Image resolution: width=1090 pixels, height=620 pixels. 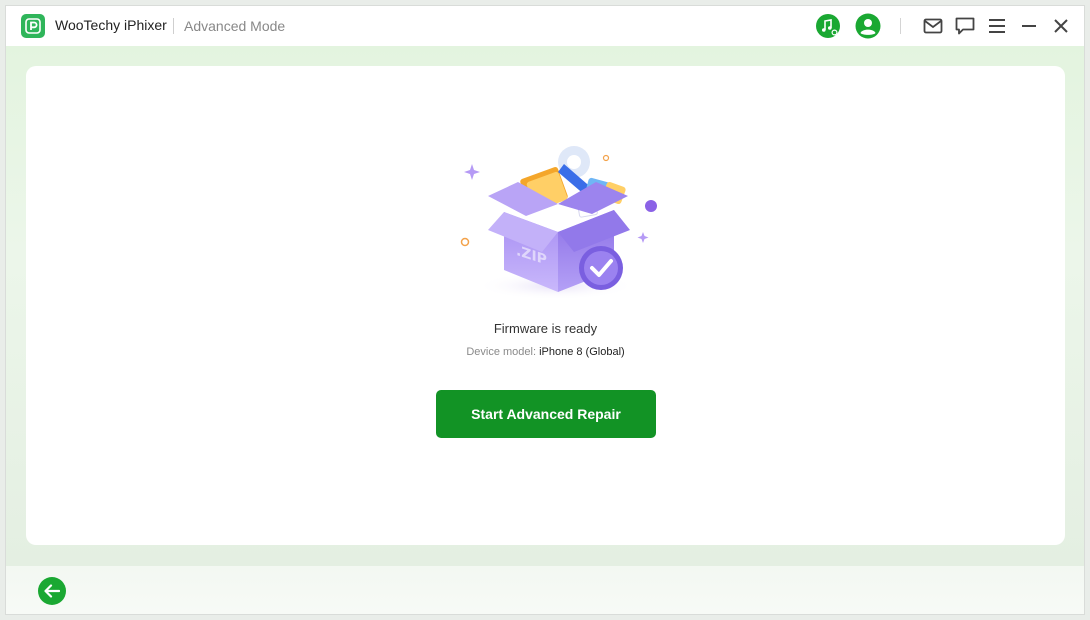 I want to click on mode-label: Advanced Mode, so click(x=235, y=26).